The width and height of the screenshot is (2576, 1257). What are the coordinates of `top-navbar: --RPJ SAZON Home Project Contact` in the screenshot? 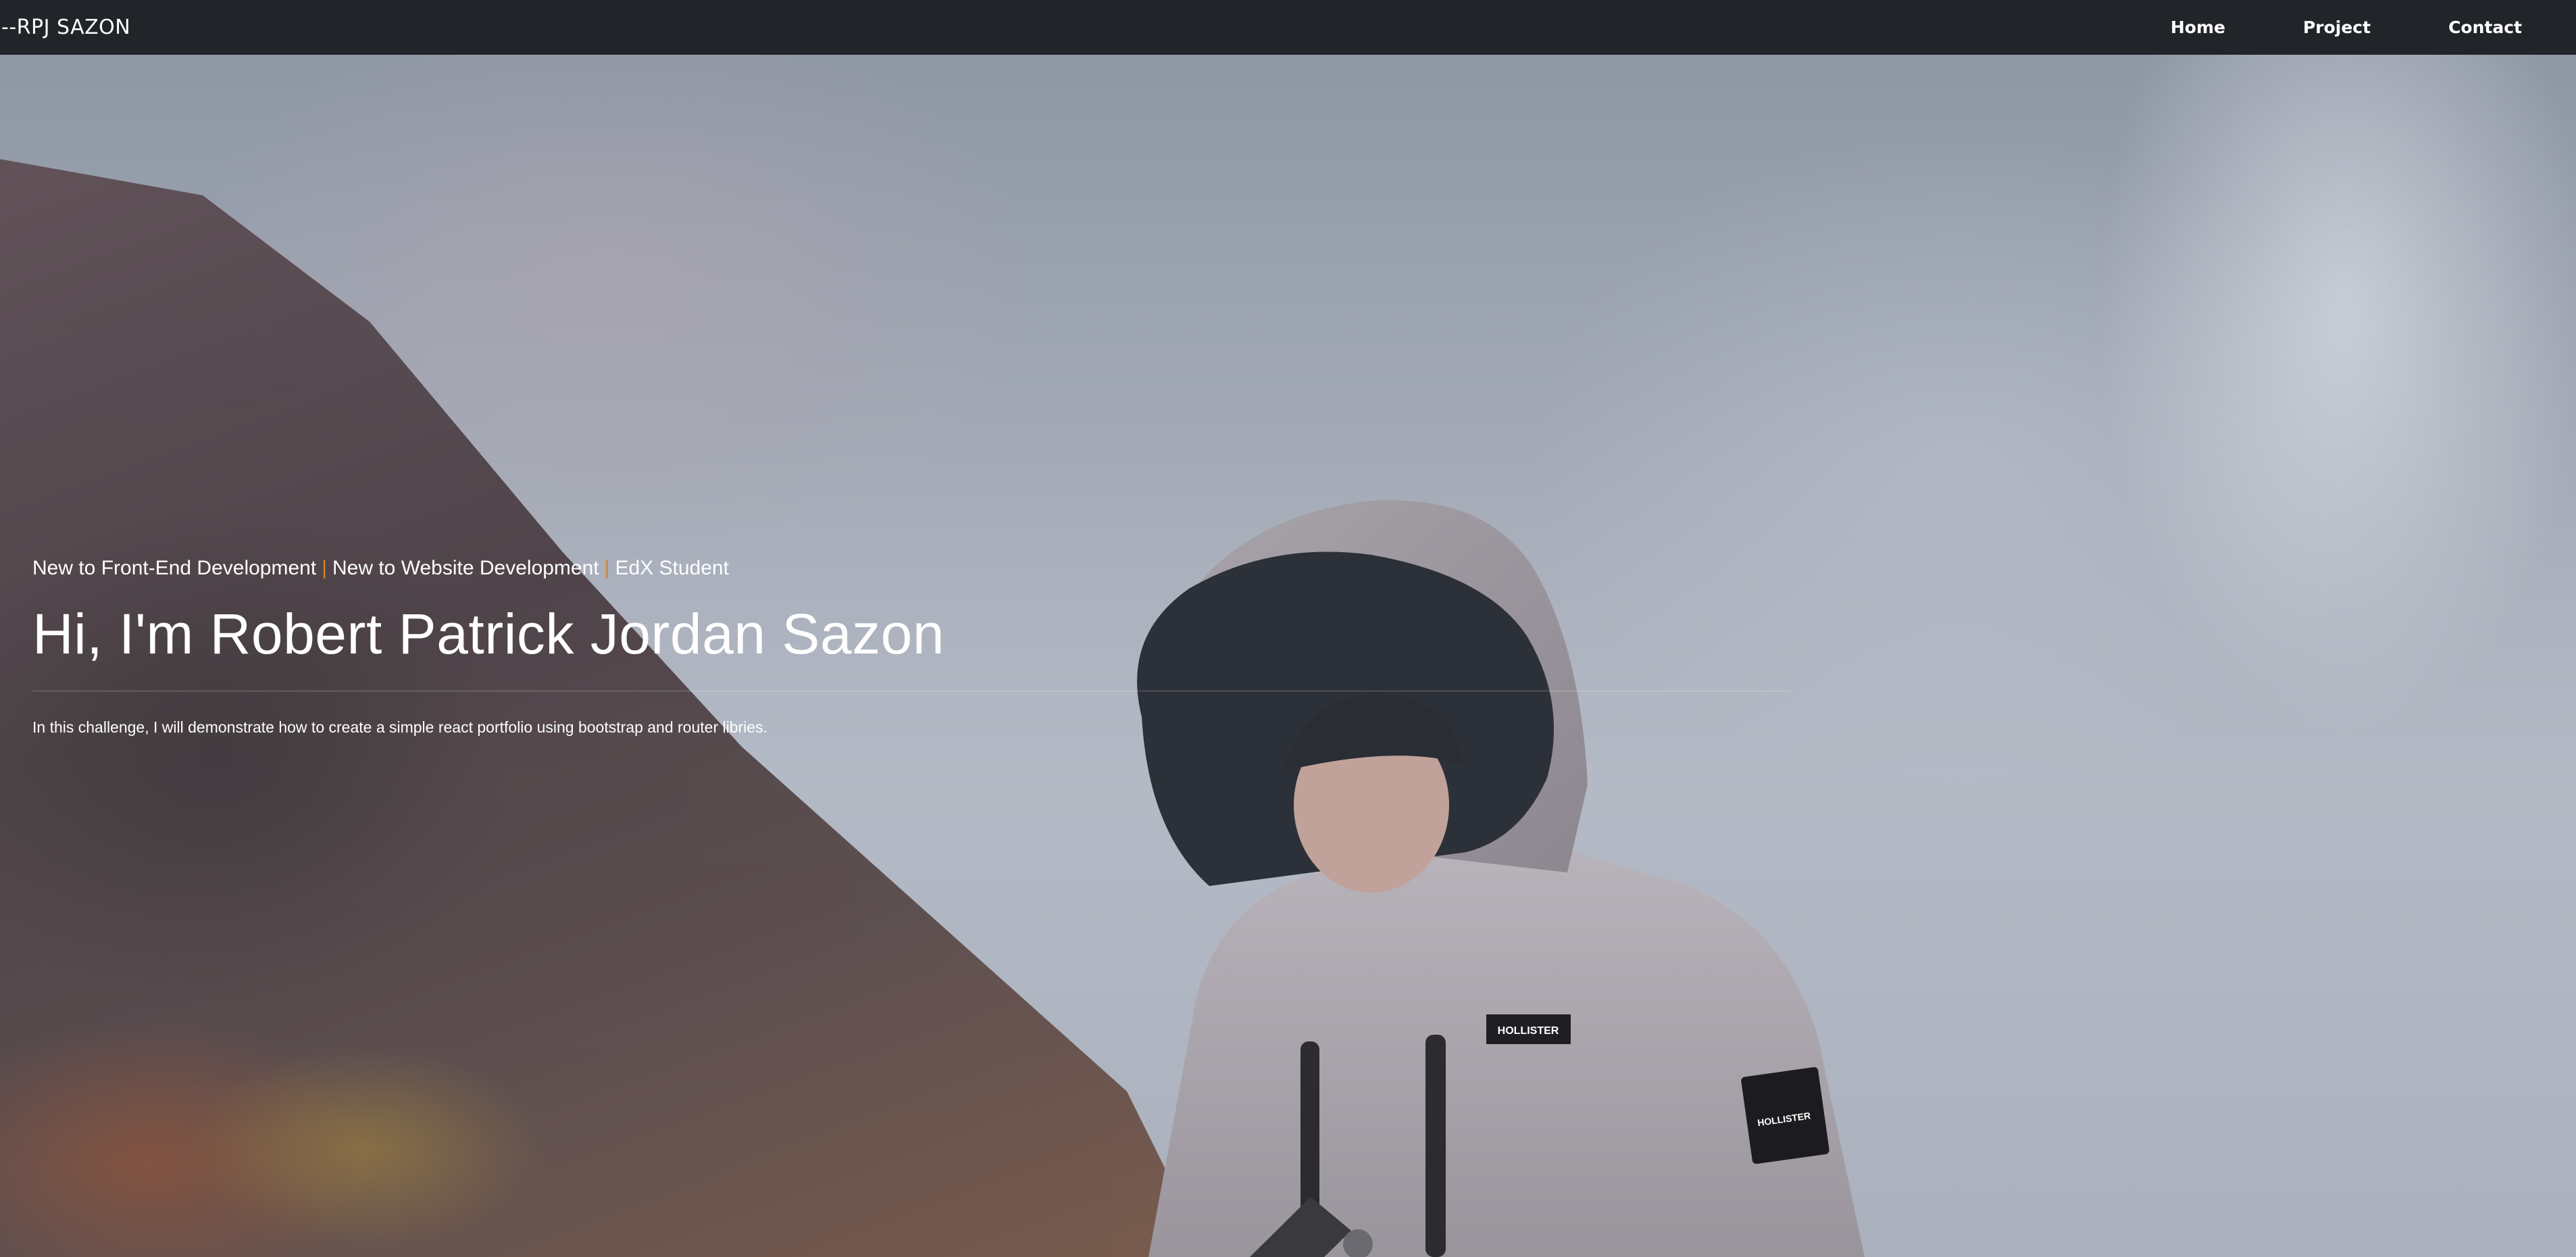 It's located at (1288, 27).